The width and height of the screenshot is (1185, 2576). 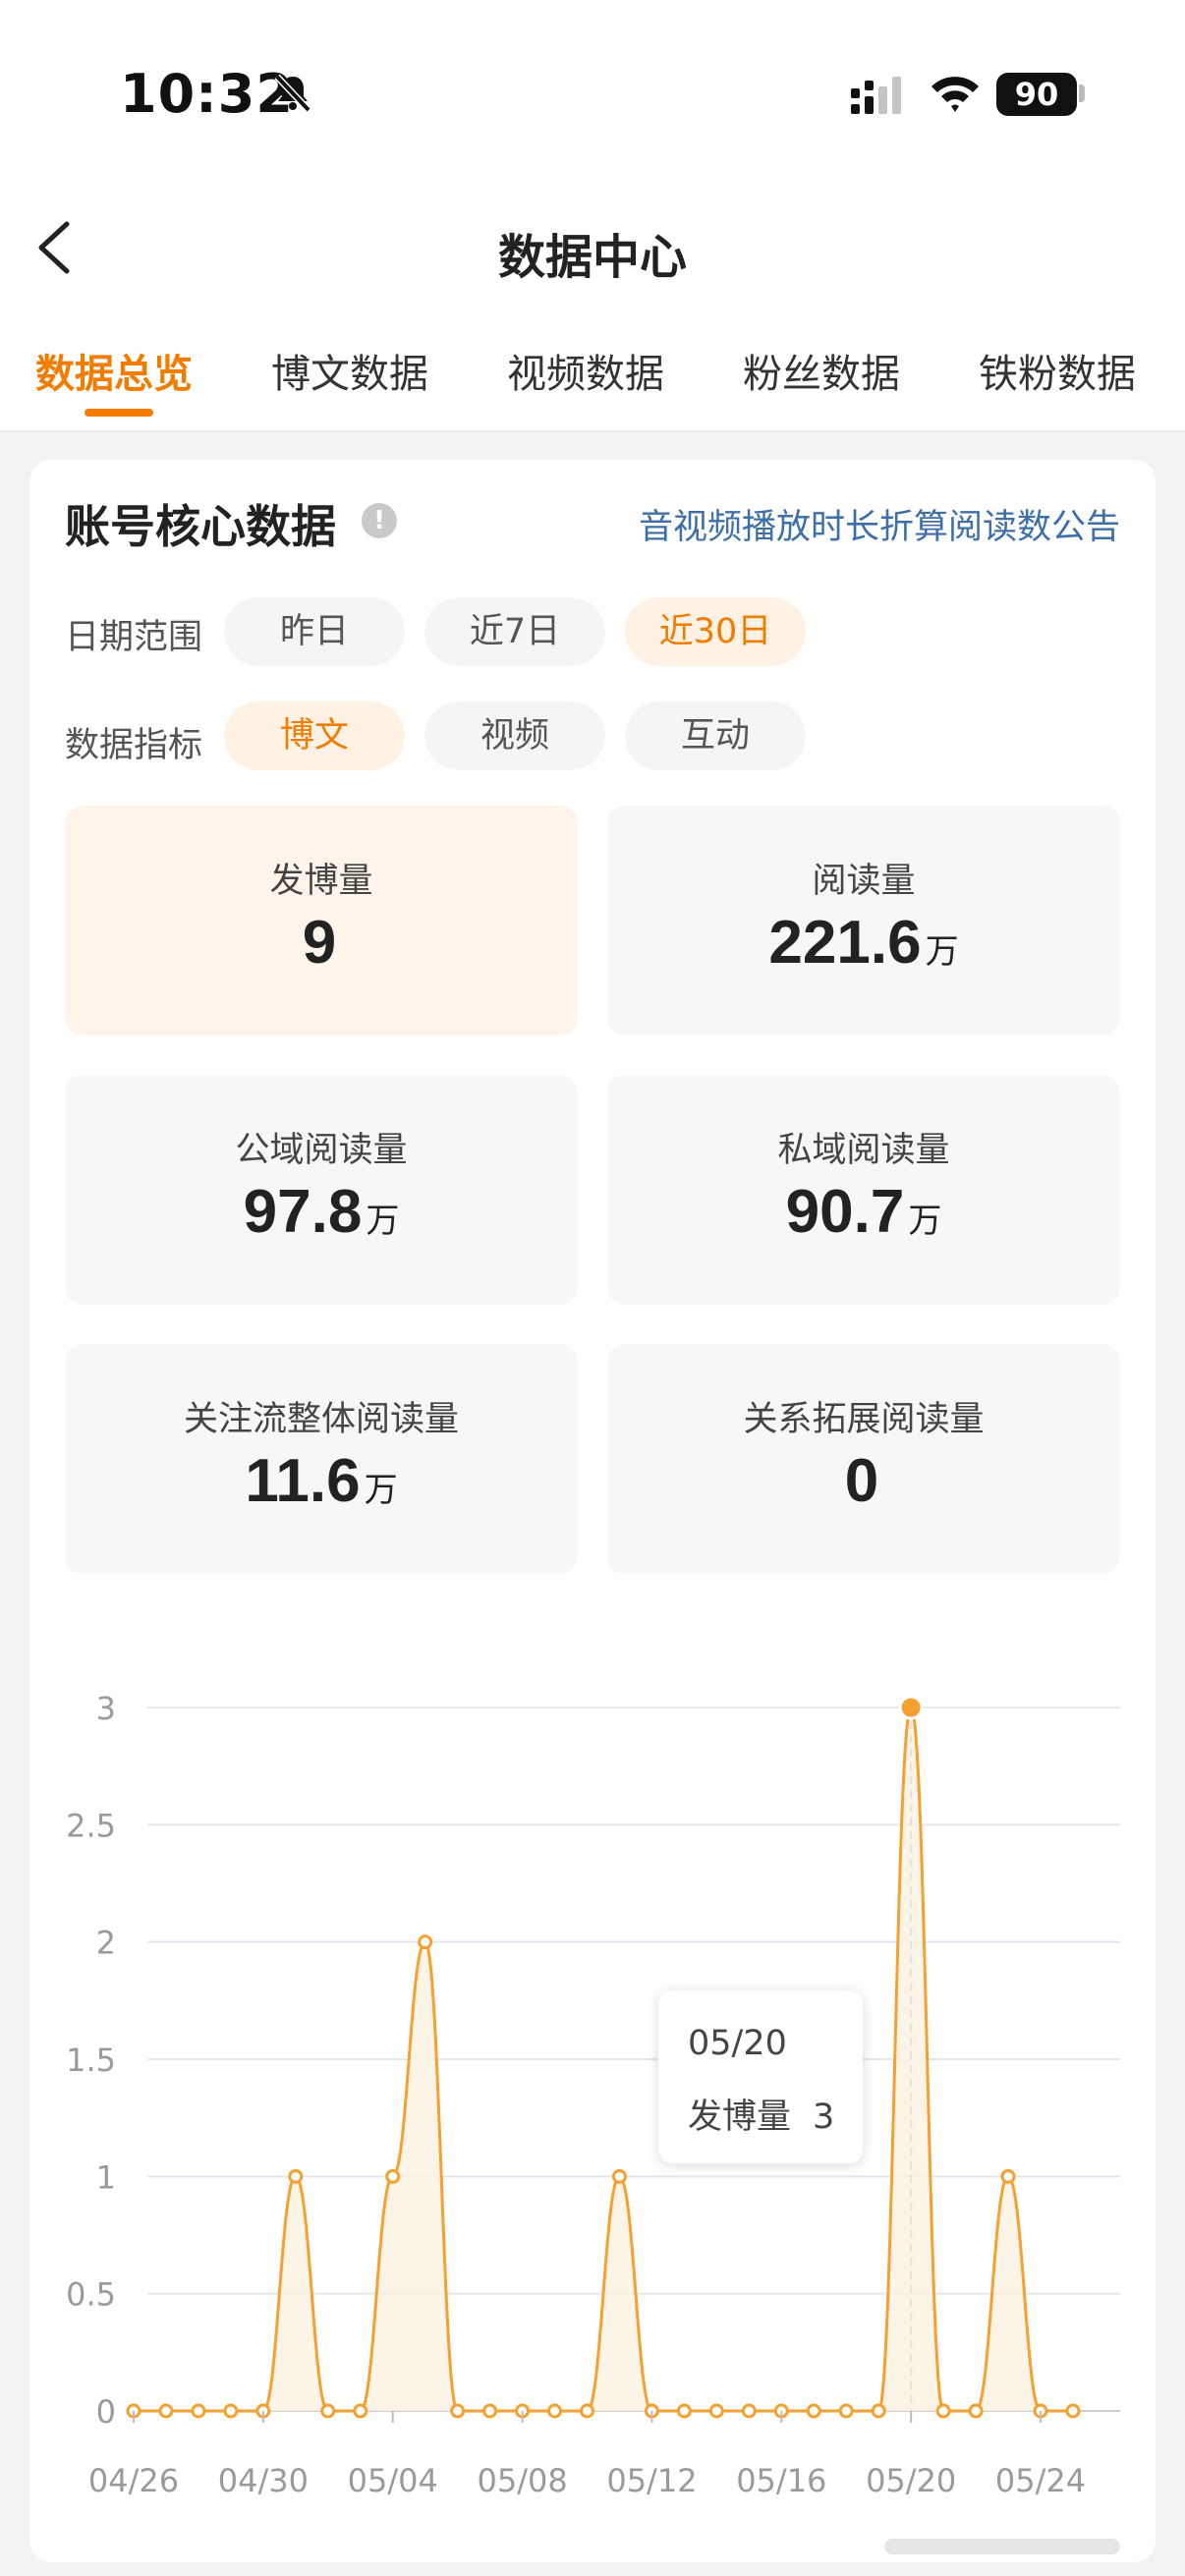 What do you see at coordinates (652, 2480) in the screenshot?
I see `x-tick-label: 05/12` at bounding box center [652, 2480].